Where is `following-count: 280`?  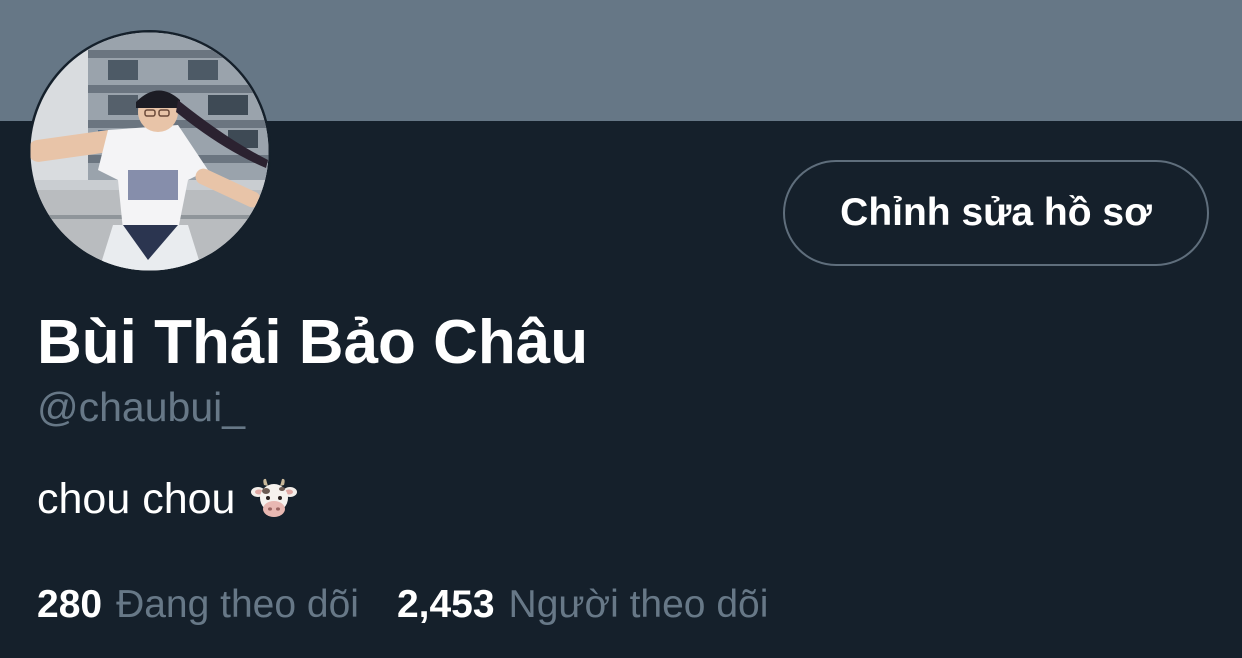
following-count: 280 is located at coordinates (70, 604).